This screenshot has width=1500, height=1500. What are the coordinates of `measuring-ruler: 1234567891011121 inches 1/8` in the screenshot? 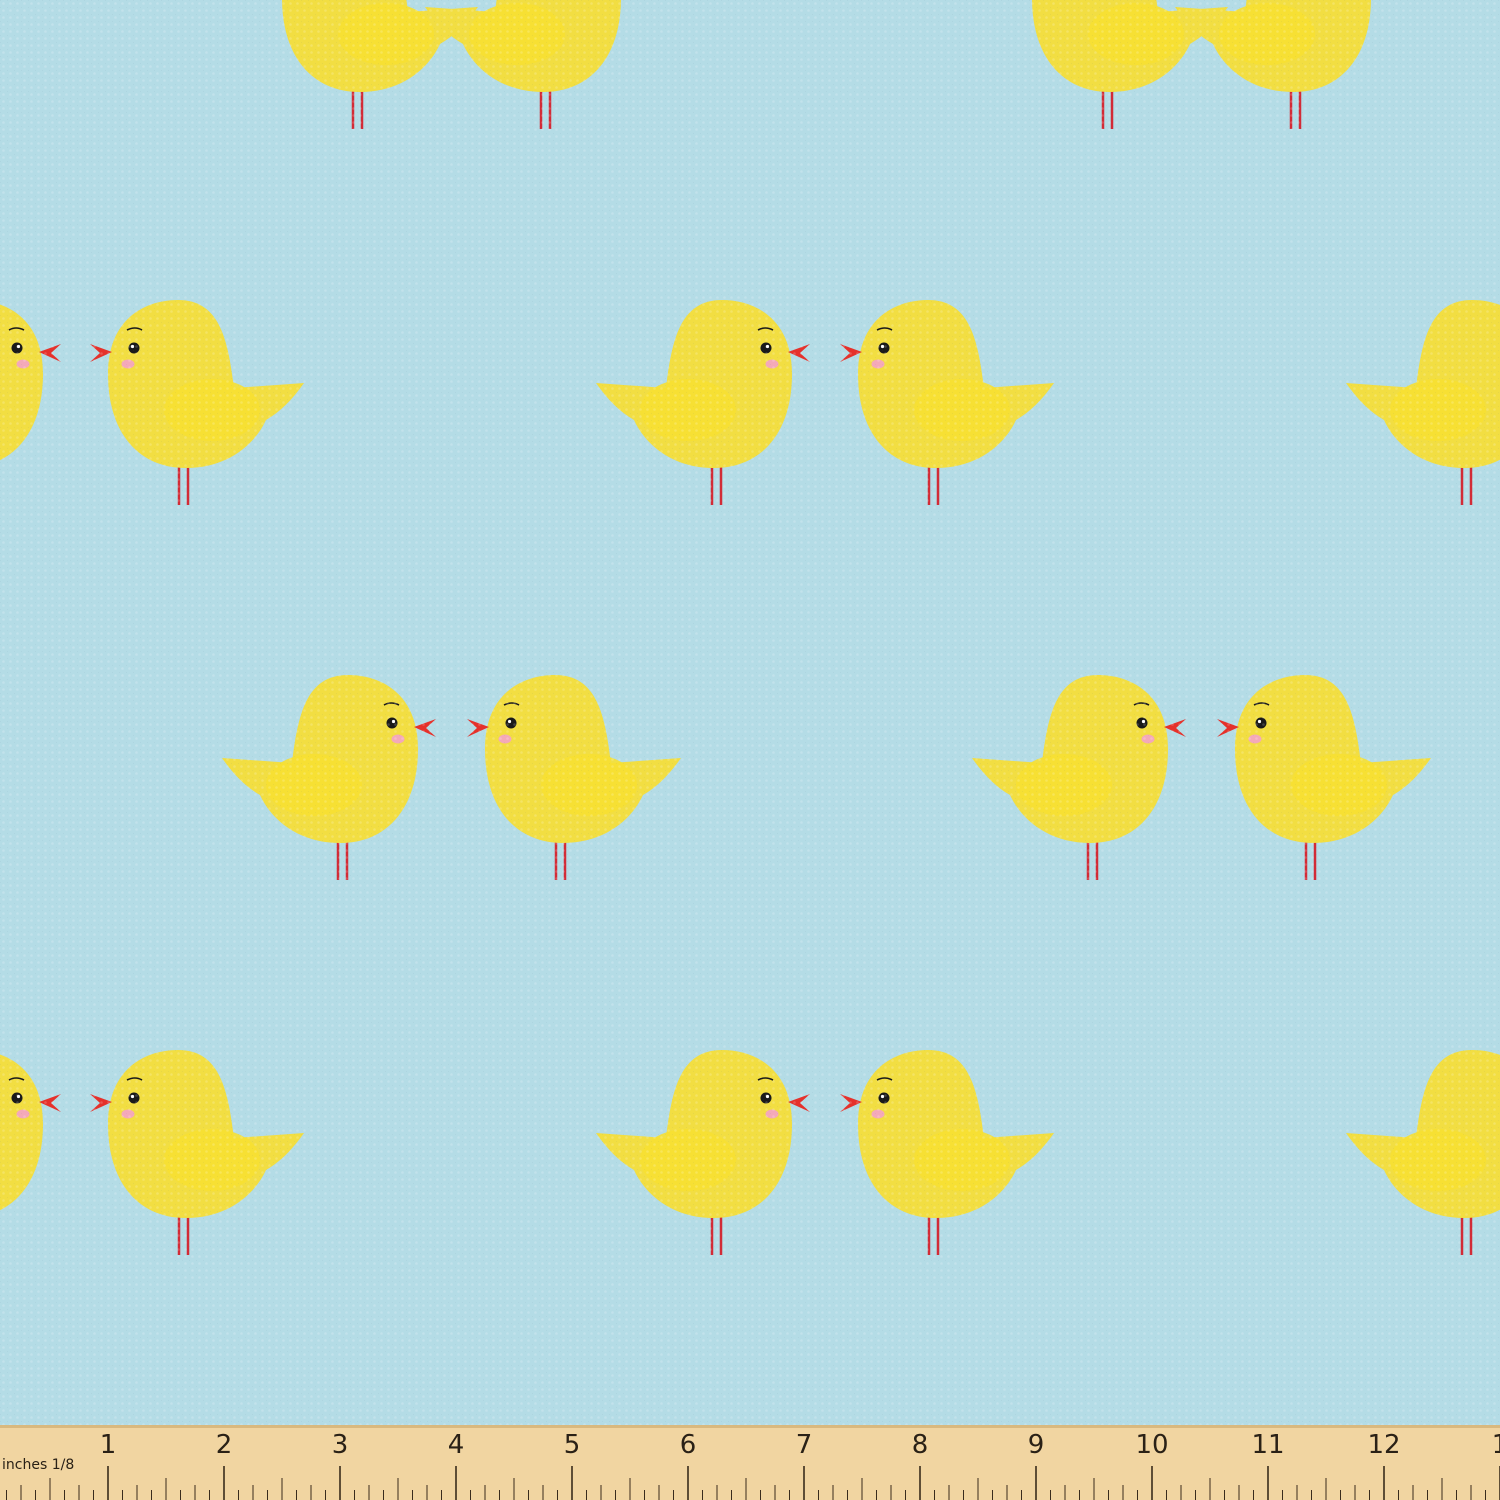 It's located at (750, 1462).